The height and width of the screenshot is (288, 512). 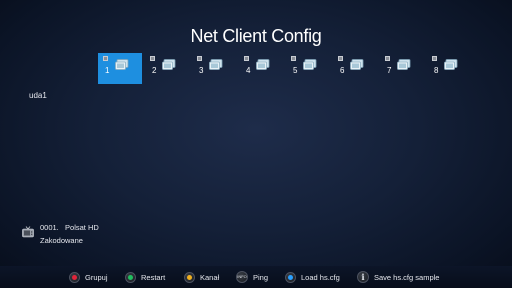 What do you see at coordinates (69, 234) in the screenshot?
I see `current-channel-info: 0001. Polsat HD Zakodowane` at bounding box center [69, 234].